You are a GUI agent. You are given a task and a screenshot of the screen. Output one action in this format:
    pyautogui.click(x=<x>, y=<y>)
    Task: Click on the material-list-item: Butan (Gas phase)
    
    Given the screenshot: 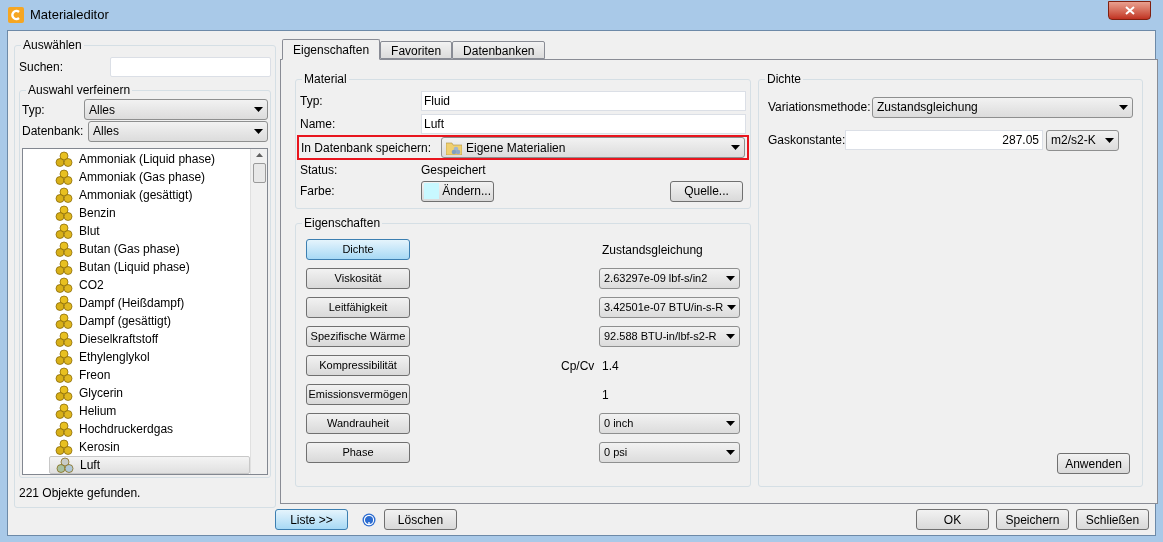 What is the action you would take?
    pyautogui.click(x=149, y=249)
    